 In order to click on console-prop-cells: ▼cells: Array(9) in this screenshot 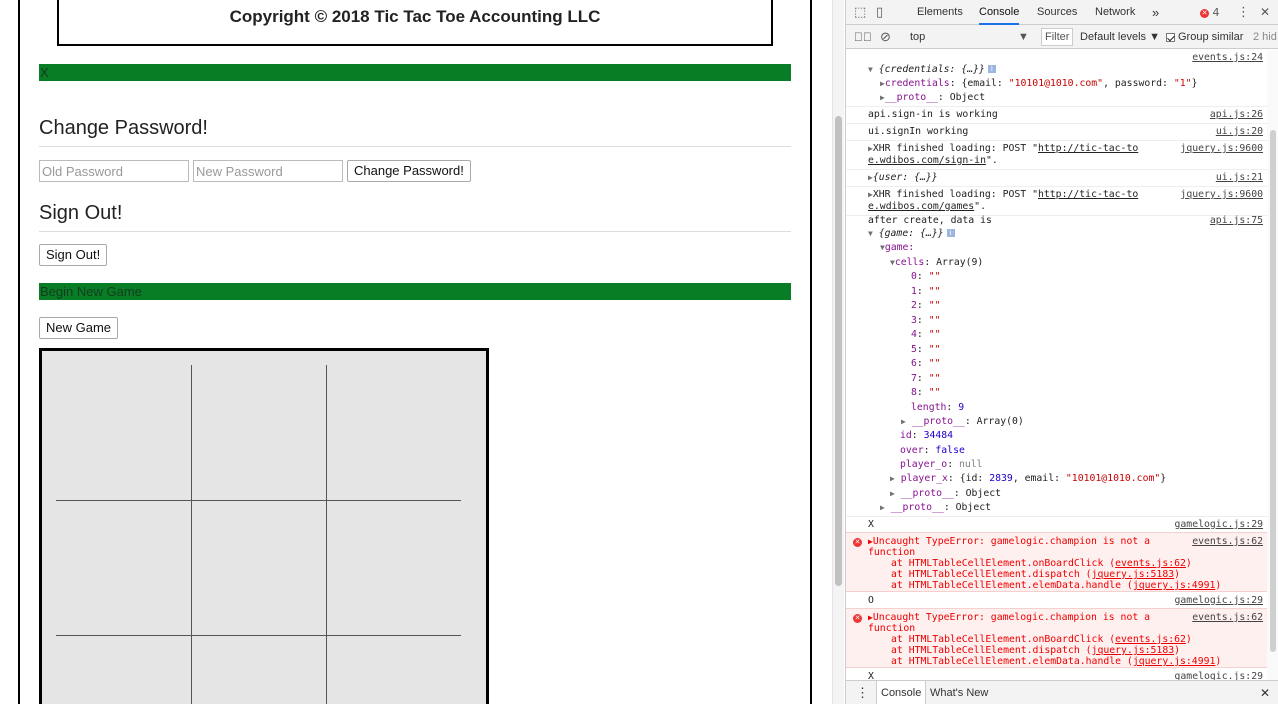, I will do `click(936, 263)`.